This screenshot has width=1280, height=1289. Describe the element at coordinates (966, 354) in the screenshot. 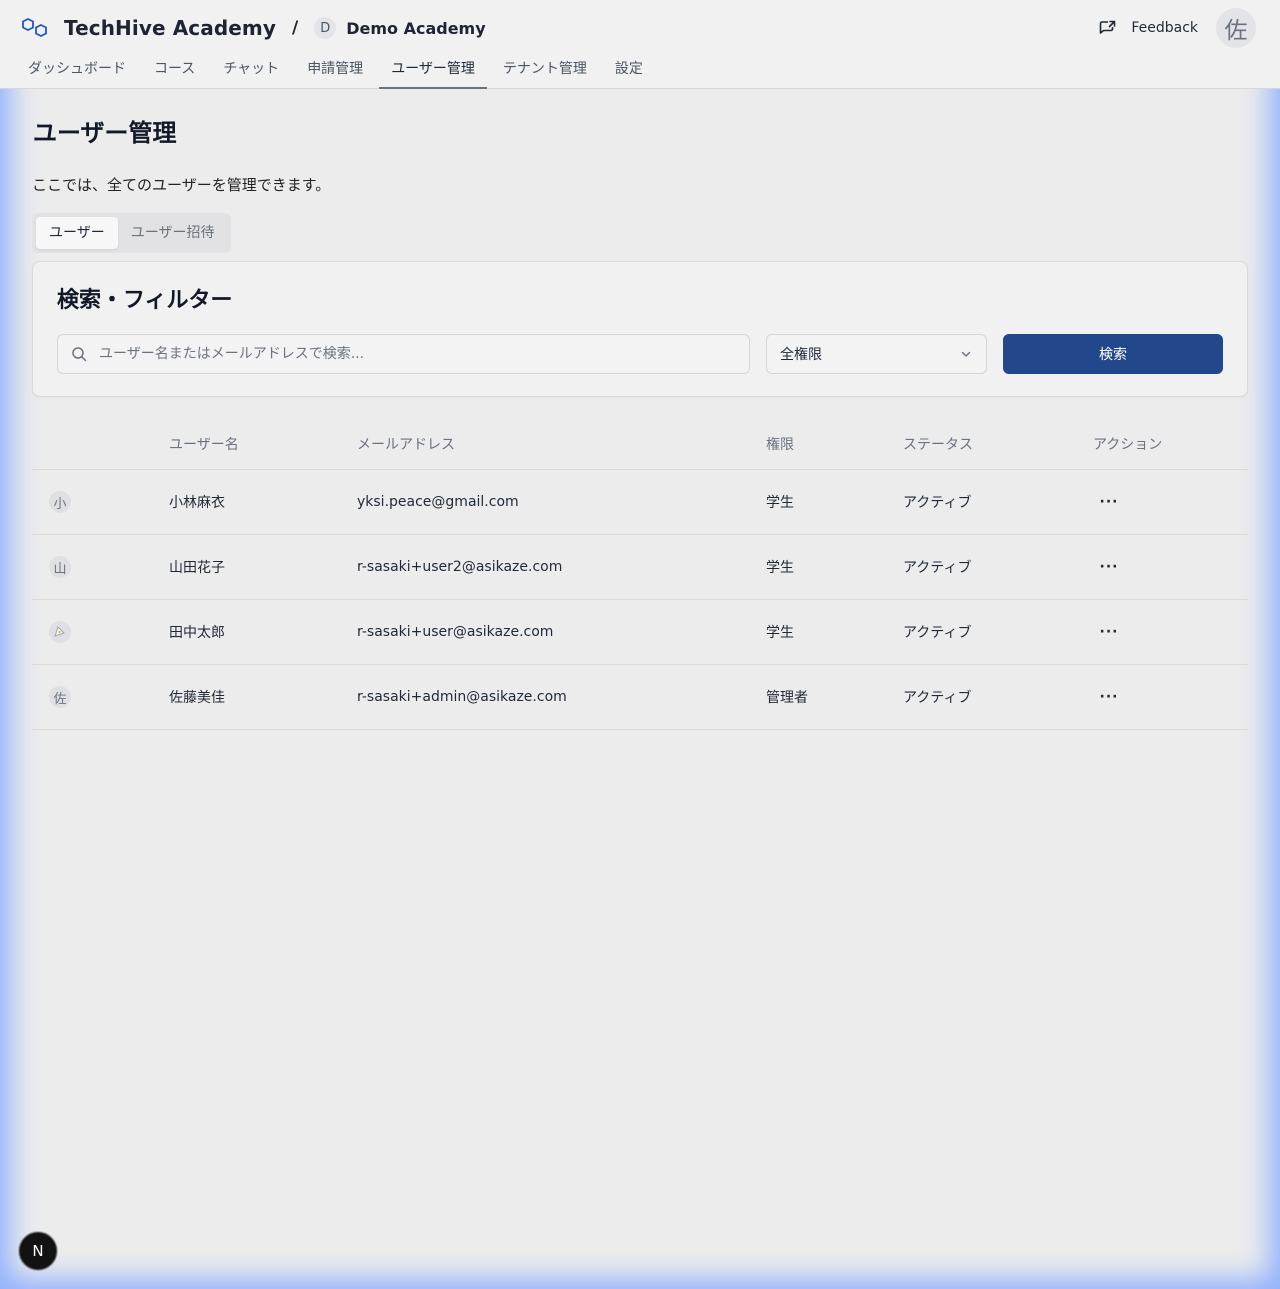

I see `chevron-down-icon` at that location.